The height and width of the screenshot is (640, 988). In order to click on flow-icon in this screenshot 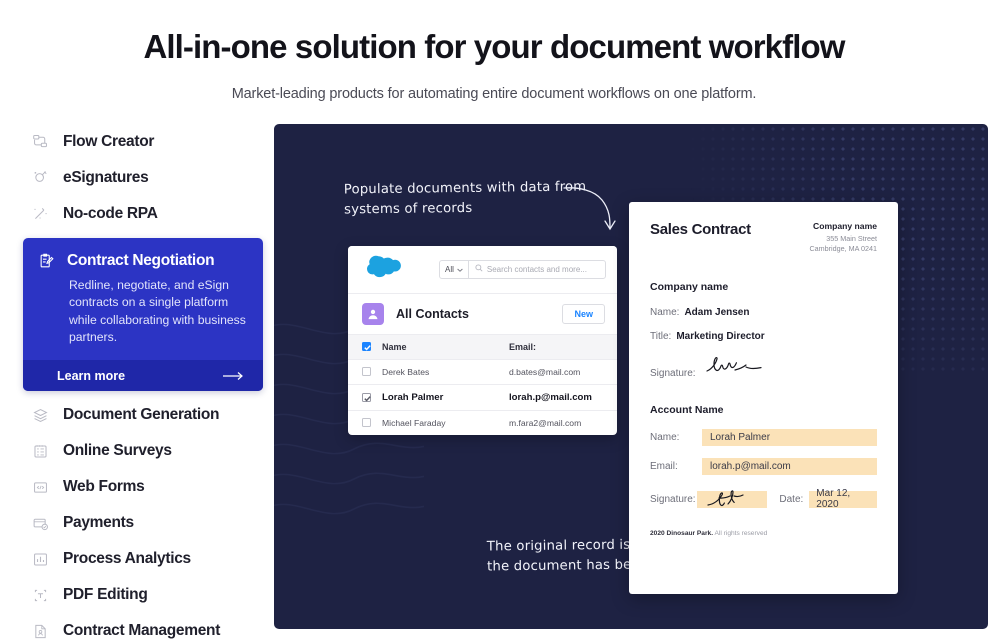, I will do `click(40, 141)`.